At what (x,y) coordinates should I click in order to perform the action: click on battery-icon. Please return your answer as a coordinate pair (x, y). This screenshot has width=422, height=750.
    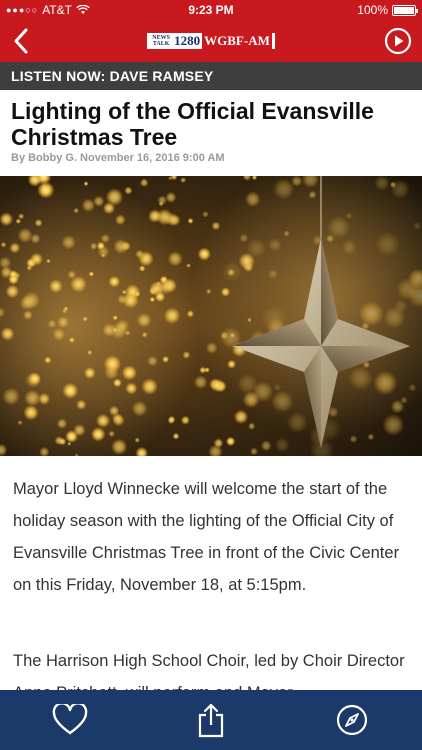
    Looking at the image, I should click on (405, 10).